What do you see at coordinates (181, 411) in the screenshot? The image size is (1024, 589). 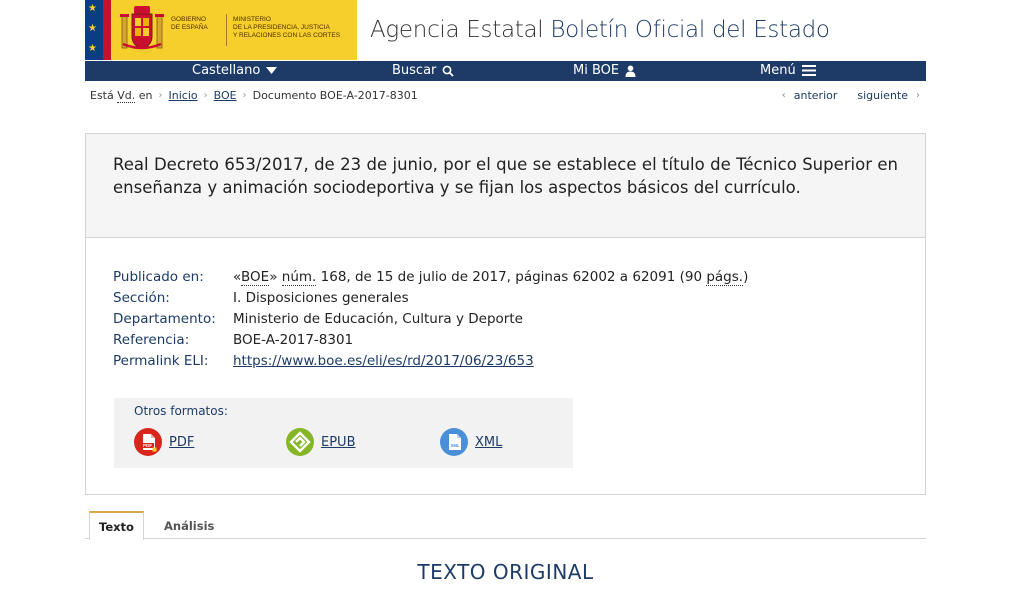 I see `other-formats-title: Otros formatos:` at bounding box center [181, 411].